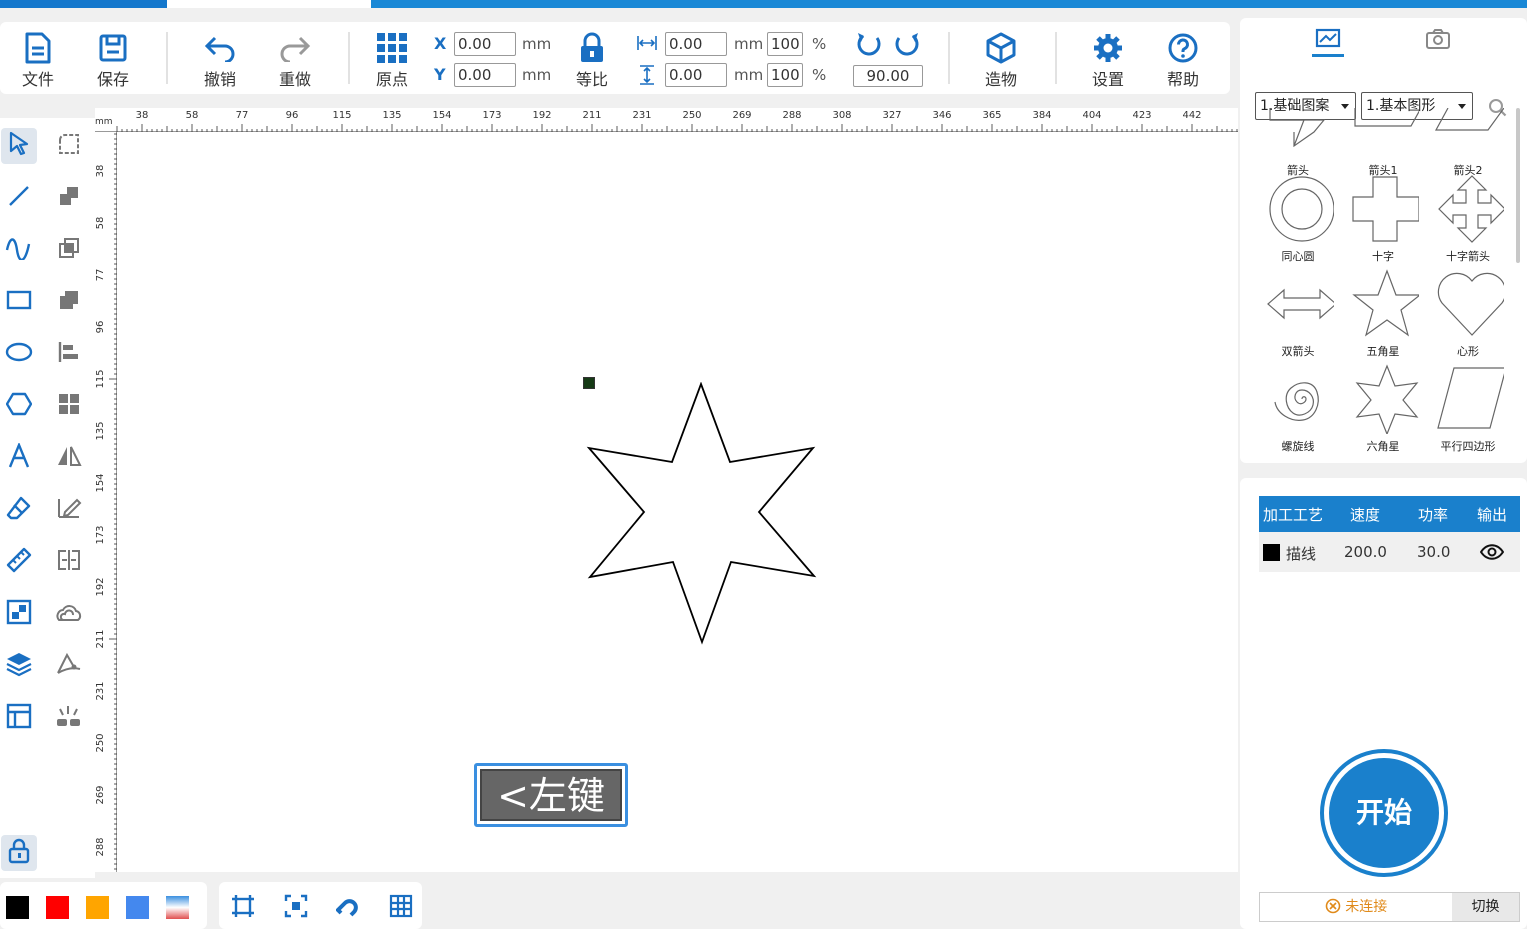 This screenshot has height=929, width=1527. Describe the element at coordinates (19, 146) in the screenshot. I see `select-tool` at that location.